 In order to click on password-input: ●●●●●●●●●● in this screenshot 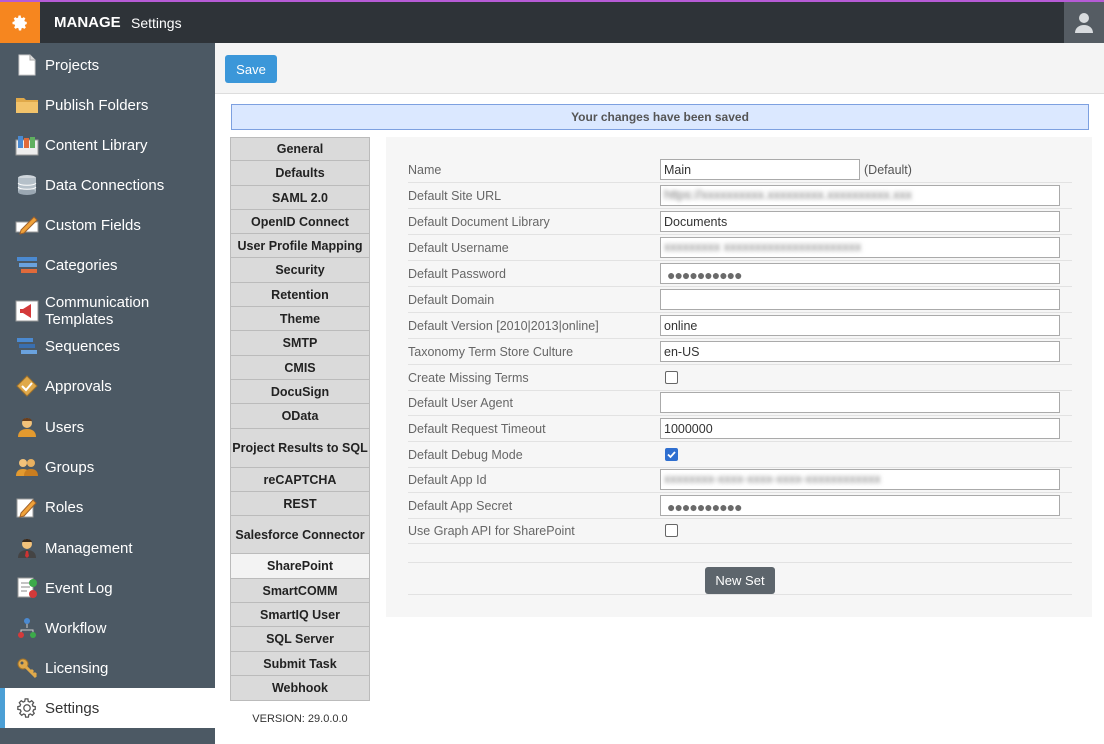, I will do `click(860, 273)`.